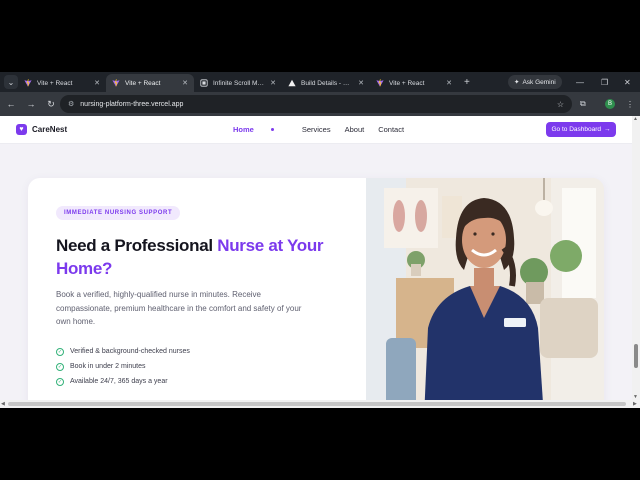 The height and width of the screenshot is (480, 640). I want to click on hero-headline: Need a Professional Nurse at Your Home?, so click(190, 257).